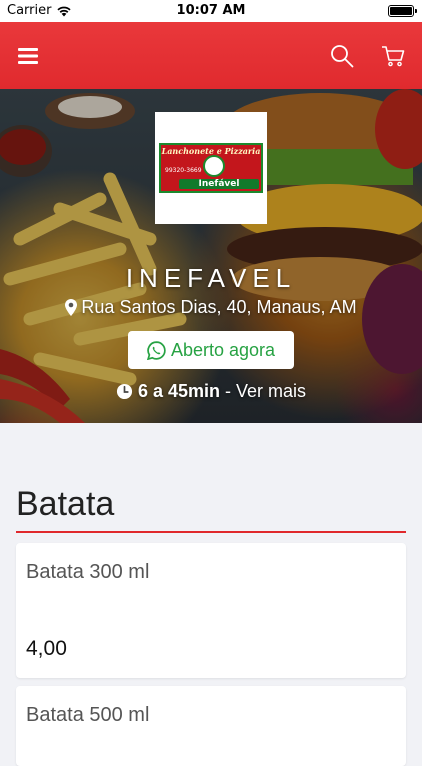 The image size is (422, 766). Describe the element at coordinates (211, 726) in the screenshot. I see `product-card: Batata 500 ml` at that location.